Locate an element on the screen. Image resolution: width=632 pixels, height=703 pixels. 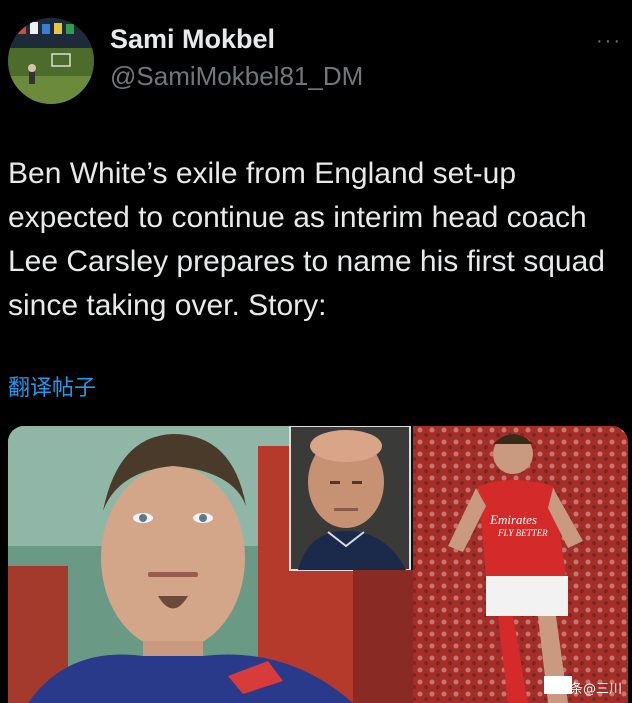
shirt-sponsor-line2: FLY BETTER is located at coordinates (522, 533).